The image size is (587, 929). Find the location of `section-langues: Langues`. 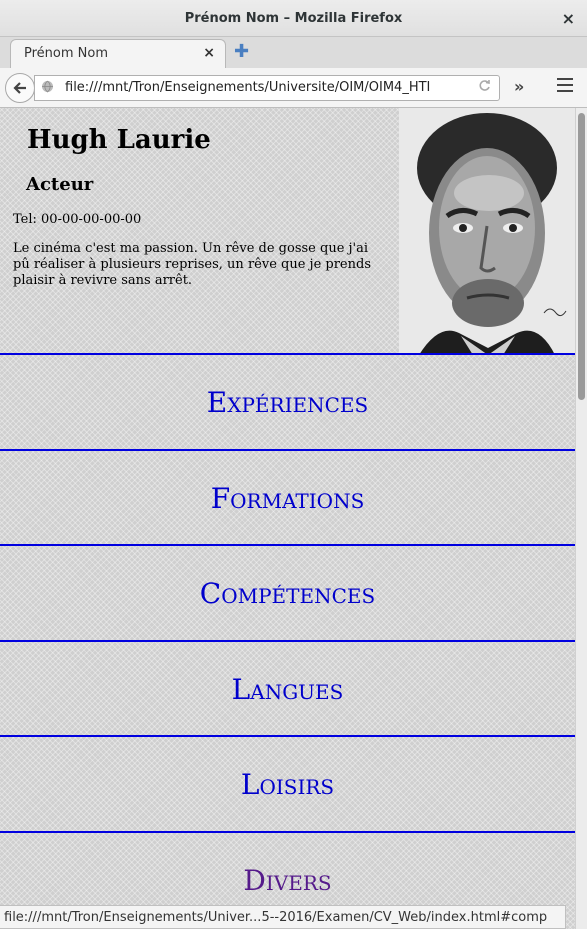

section-langues: Langues is located at coordinates (287, 688).